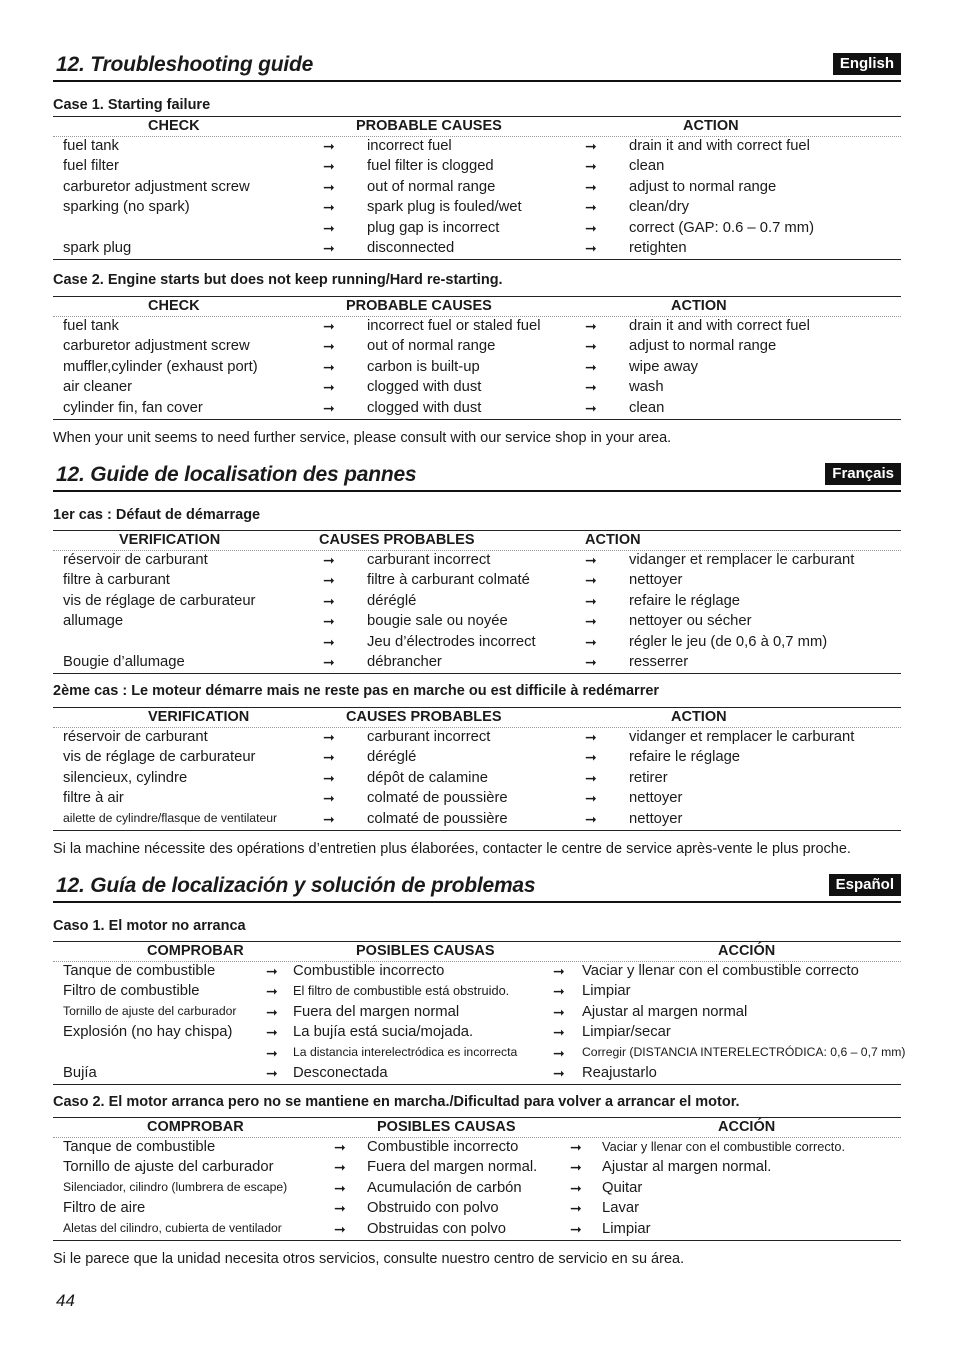 Image resolution: width=954 pixels, height=1348 pixels. What do you see at coordinates (866, 64) in the screenshot?
I see `language-badge: English` at bounding box center [866, 64].